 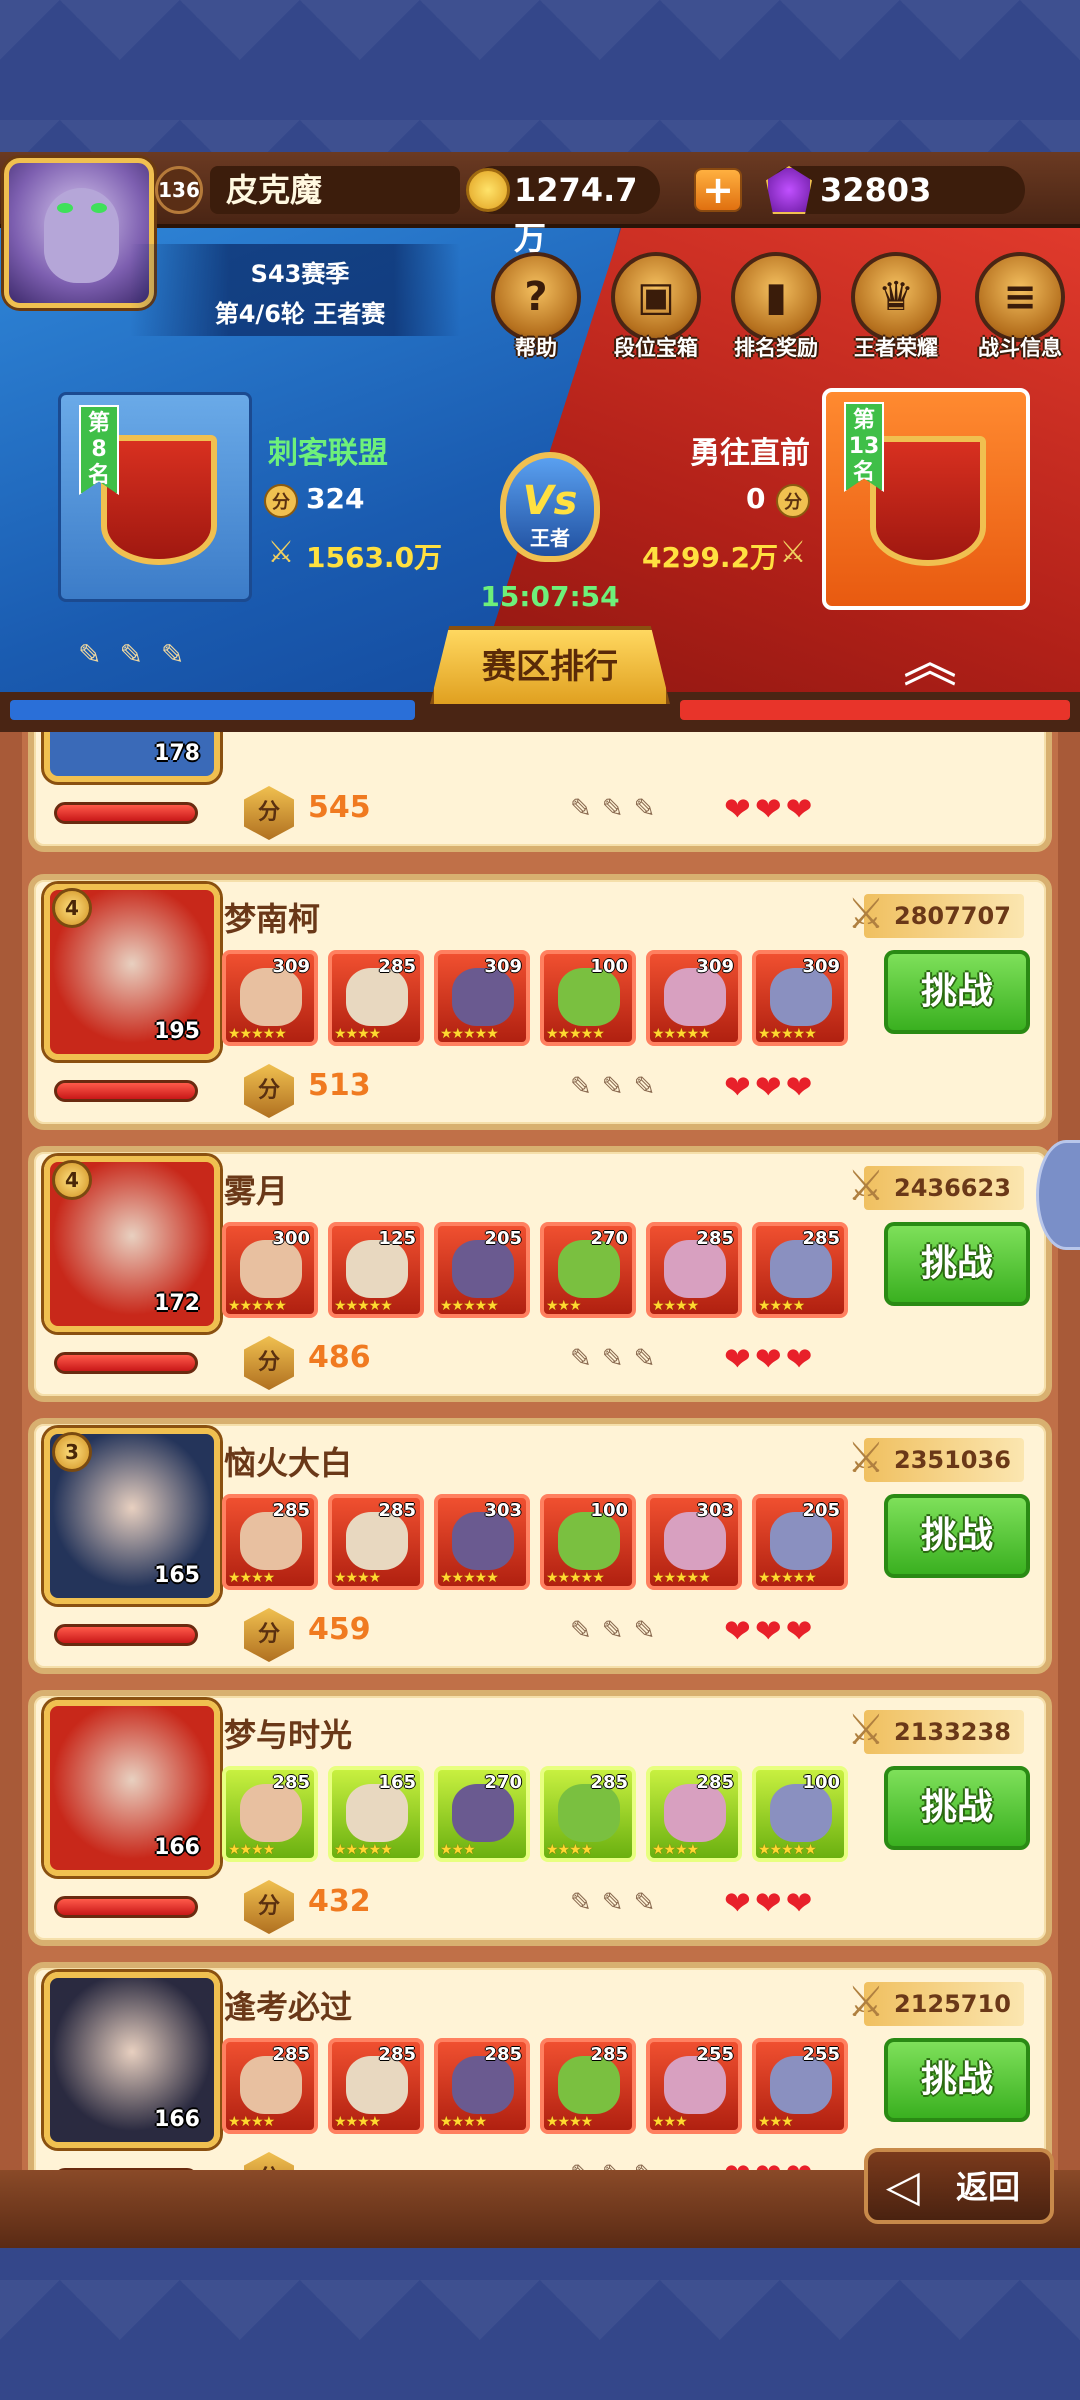 I want to click on power-value: 2351036, so click(x=952, y=1460).